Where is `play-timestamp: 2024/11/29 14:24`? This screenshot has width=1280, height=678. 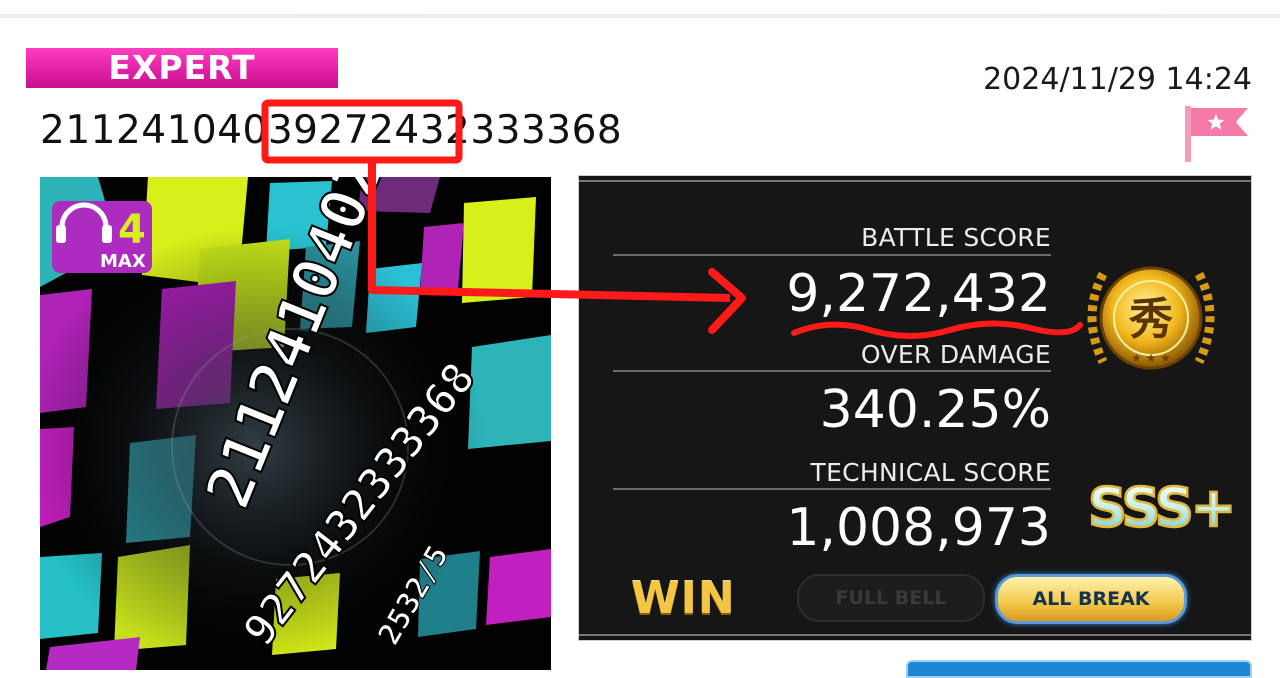
play-timestamp: 2024/11/29 14:24 is located at coordinates (1117, 79).